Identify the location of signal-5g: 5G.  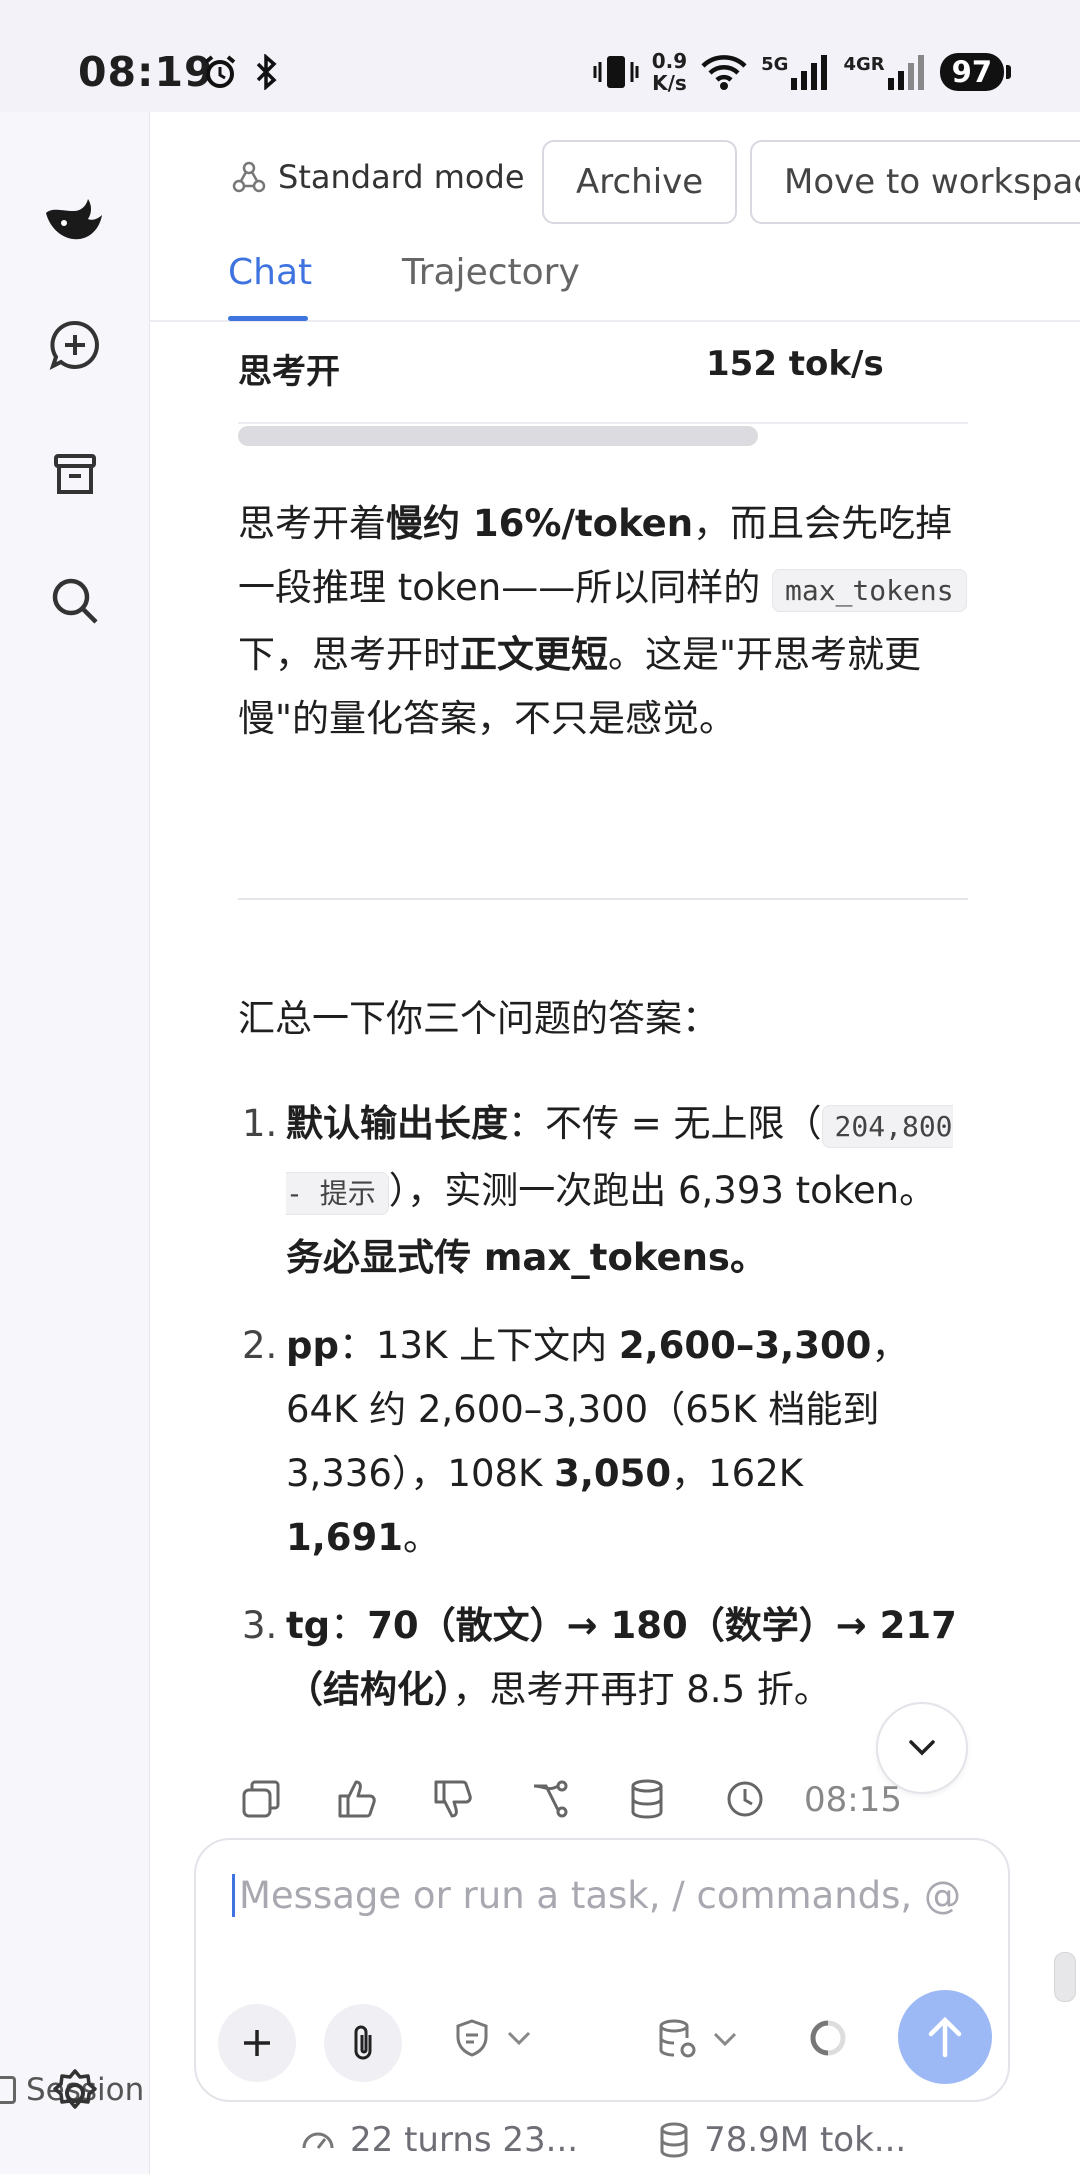
(796, 72).